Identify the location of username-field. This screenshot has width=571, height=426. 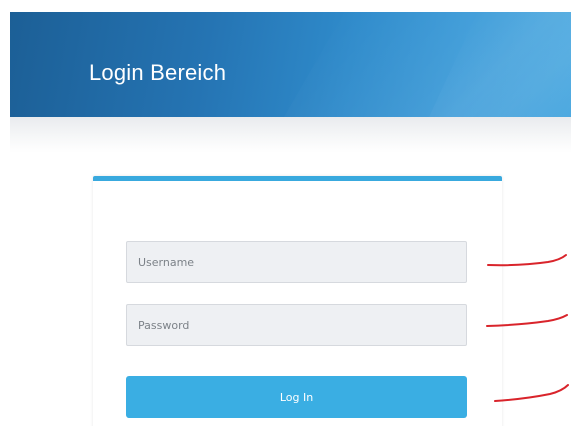
(296, 262).